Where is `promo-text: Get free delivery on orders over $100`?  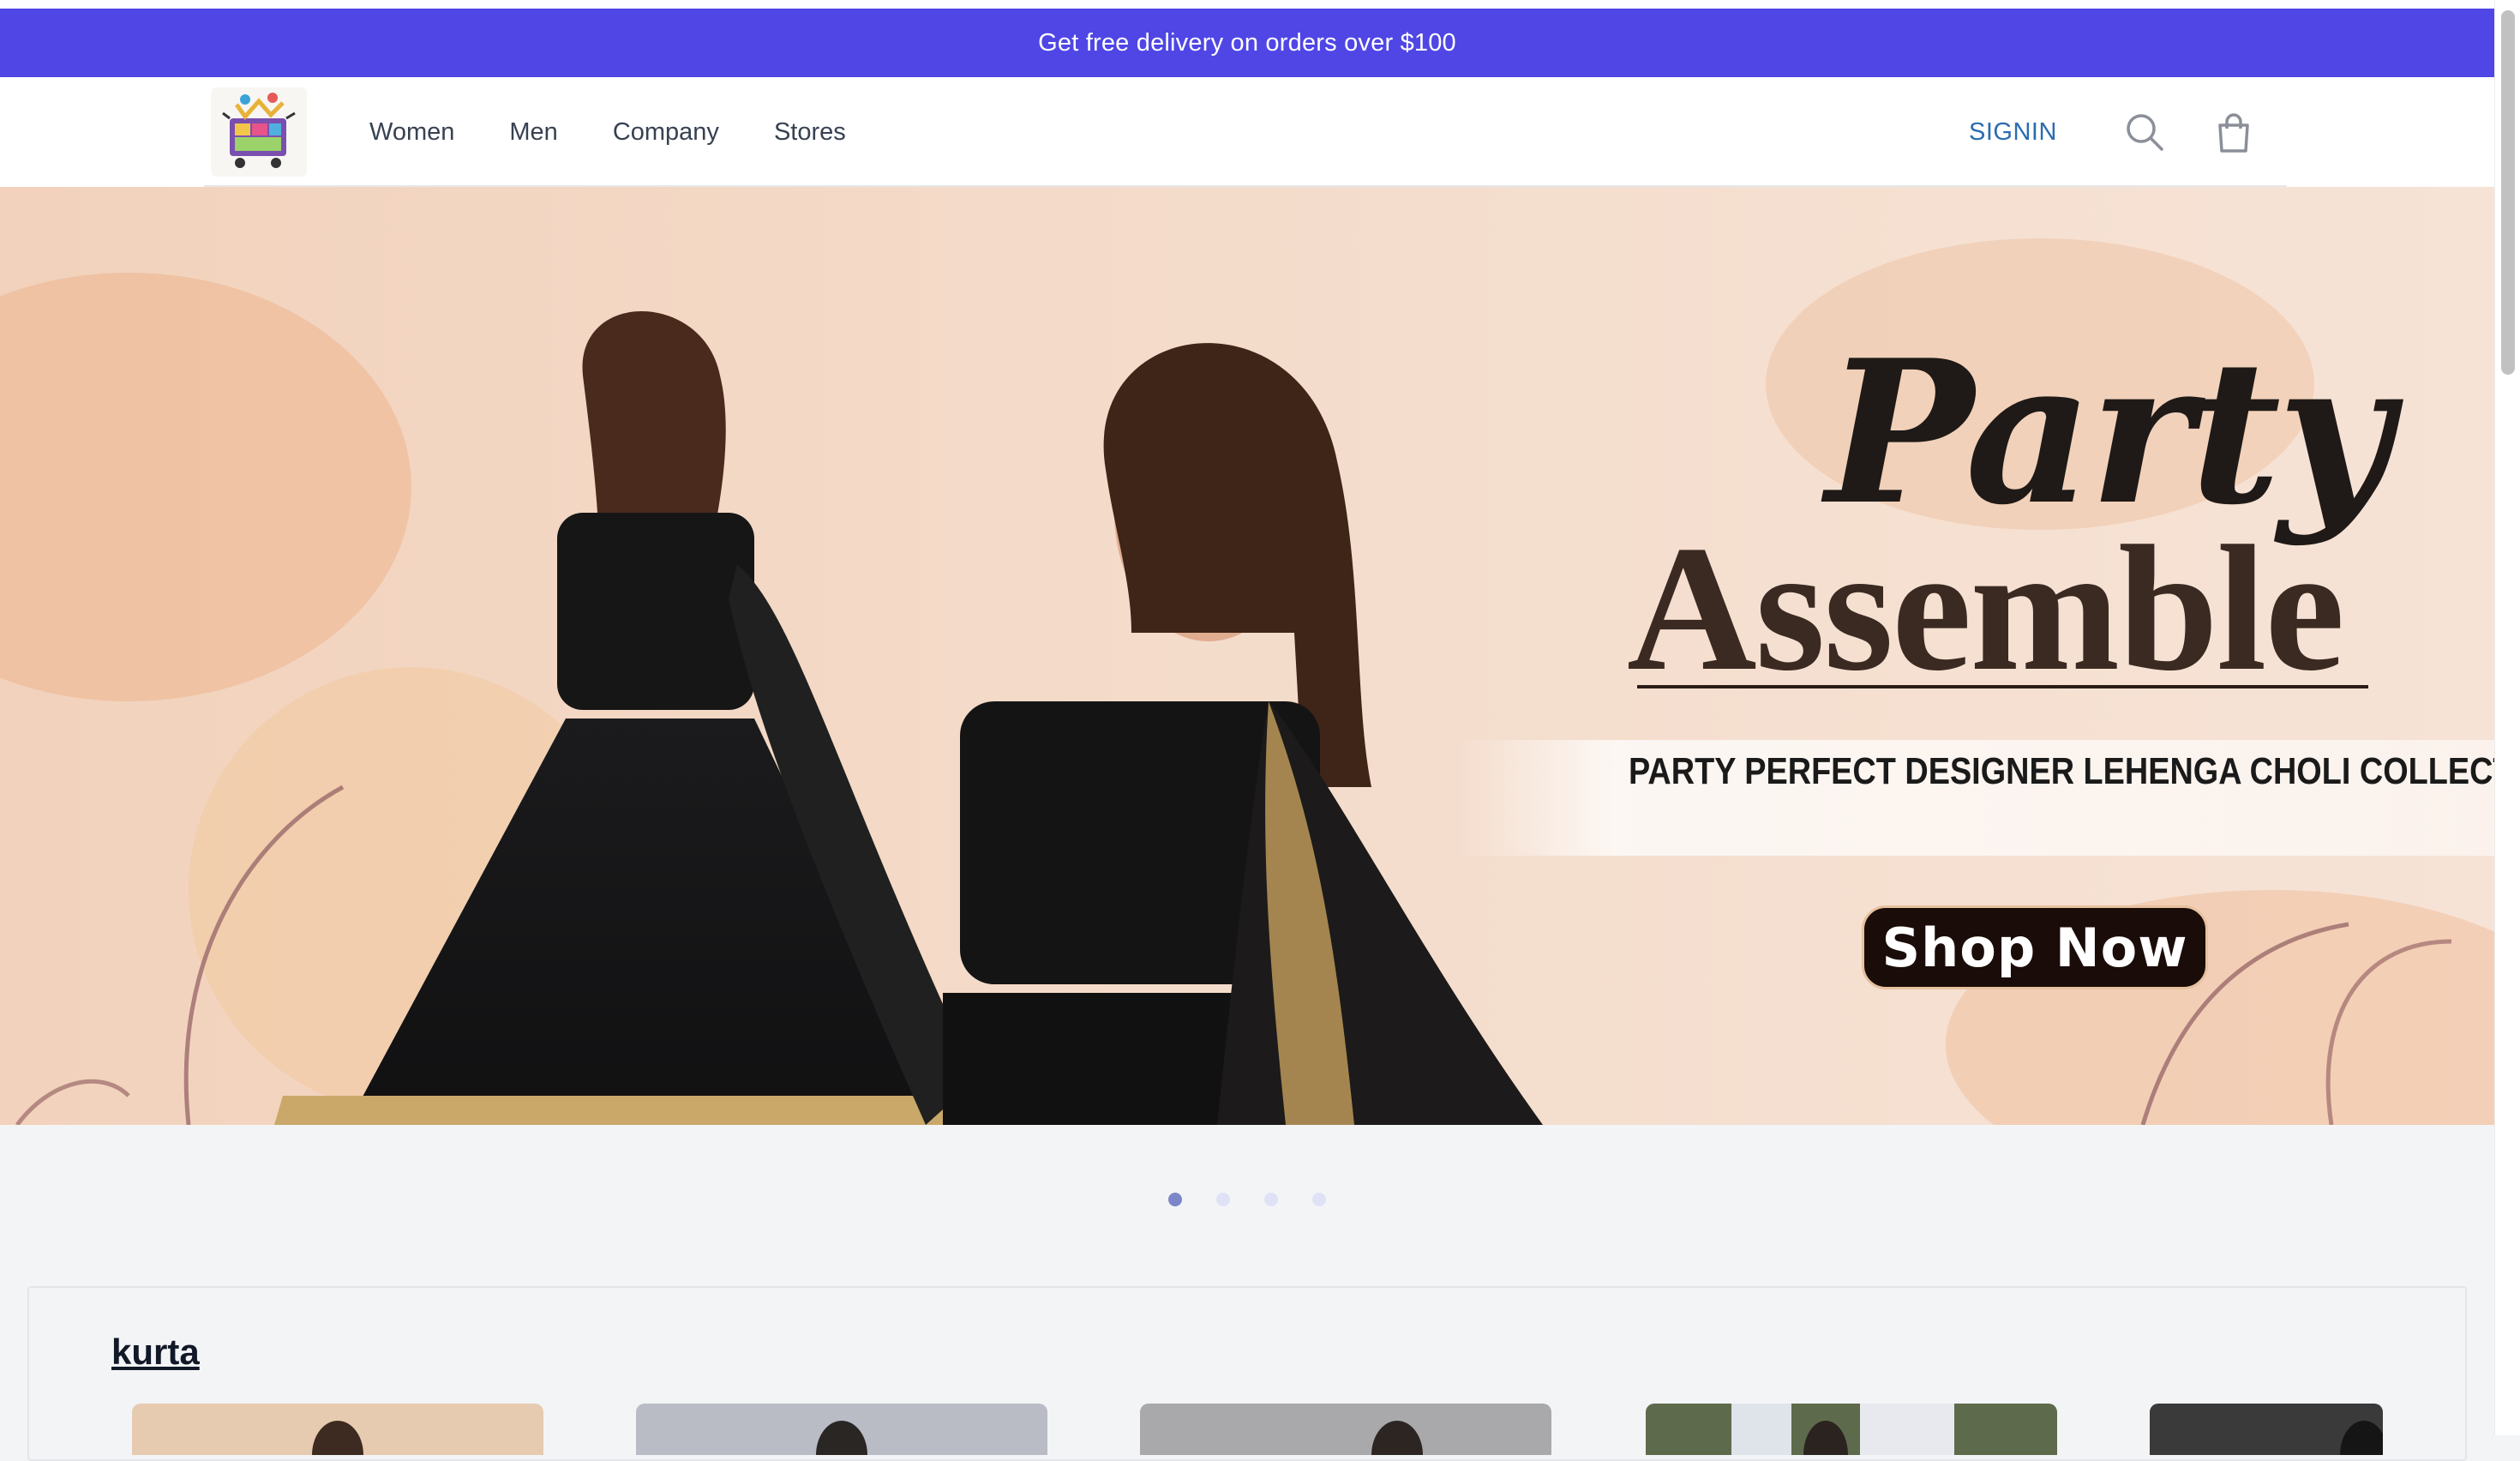
promo-text: Get free delivery on orders over $100 is located at coordinates (1247, 42).